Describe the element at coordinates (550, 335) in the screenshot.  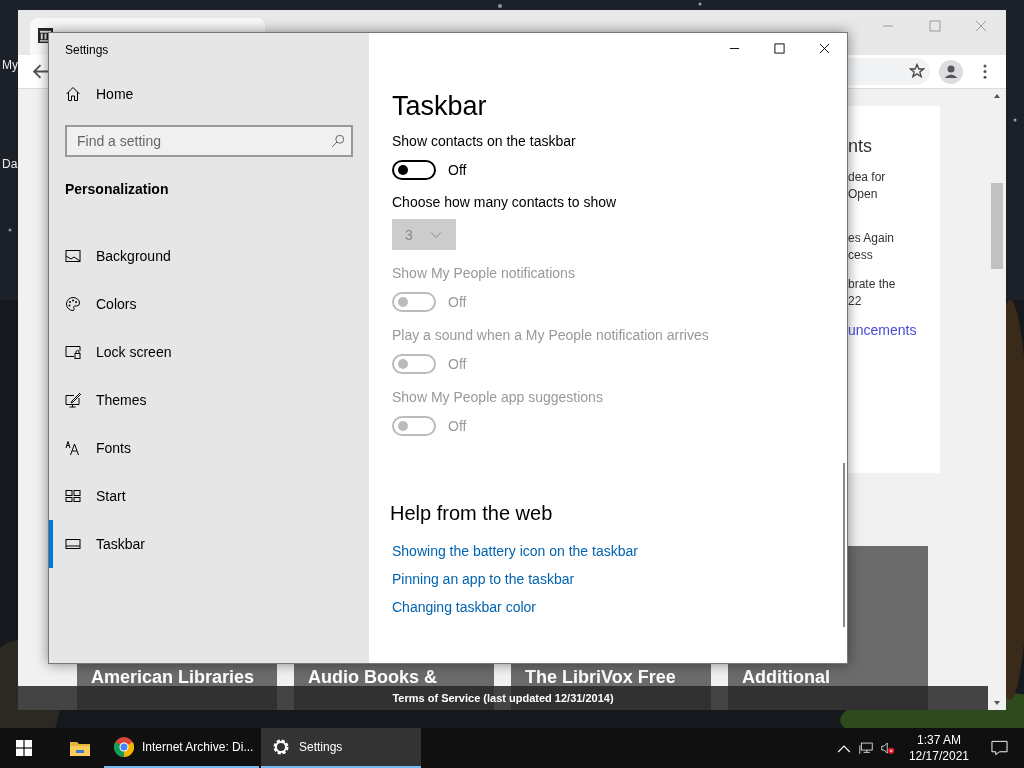
I see `setting-label: Play a sound when a My People notification arrives` at that location.